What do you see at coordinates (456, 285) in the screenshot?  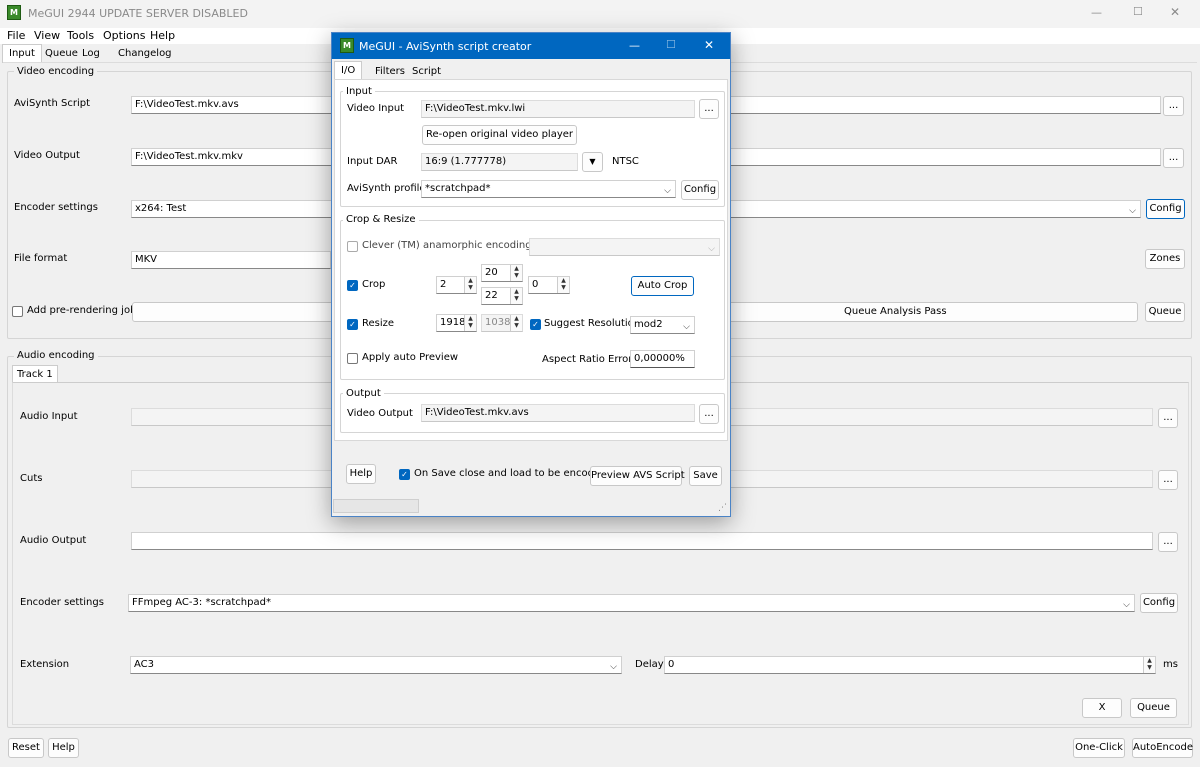 I see `crop-left-spinner: 2 ▲ ▼` at bounding box center [456, 285].